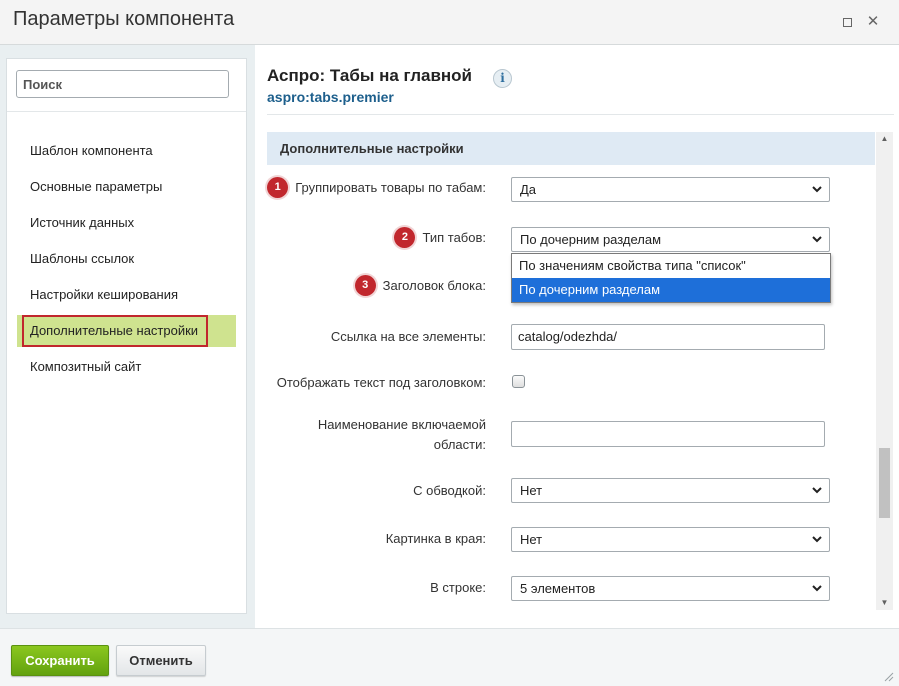  I want to click on maximize-icon, so click(847, 22).